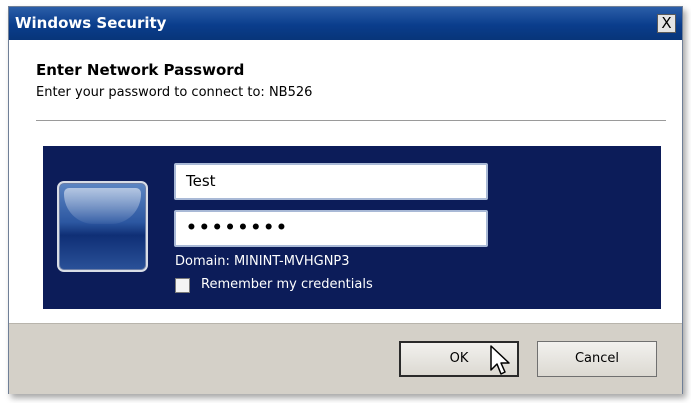 This screenshot has width=691, height=403. Describe the element at coordinates (331, 181) in the screenshot. I see `username-field: Test` at that location.